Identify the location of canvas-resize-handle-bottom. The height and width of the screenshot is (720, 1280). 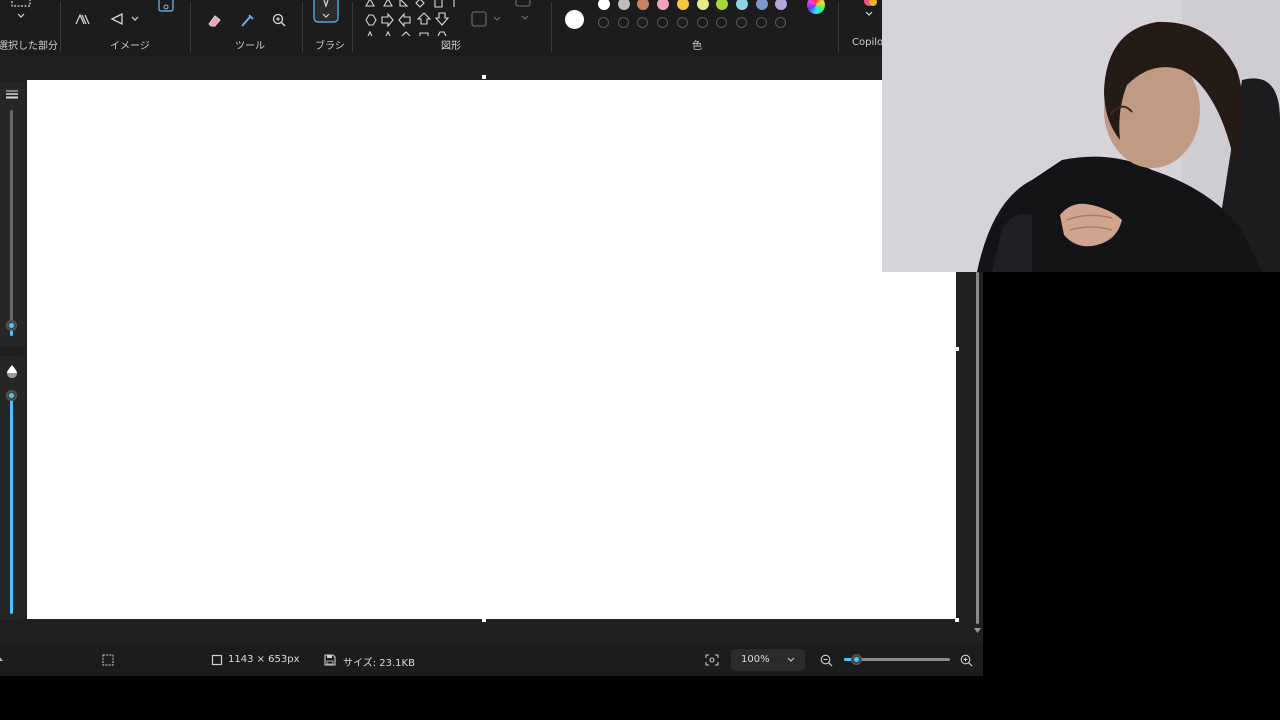
(484, 620).